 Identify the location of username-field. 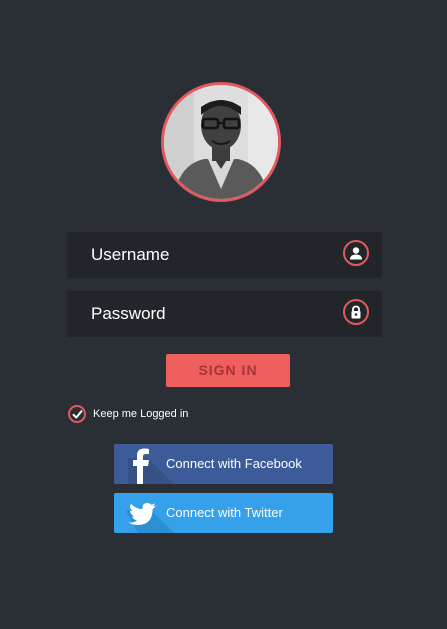
(224, 255).